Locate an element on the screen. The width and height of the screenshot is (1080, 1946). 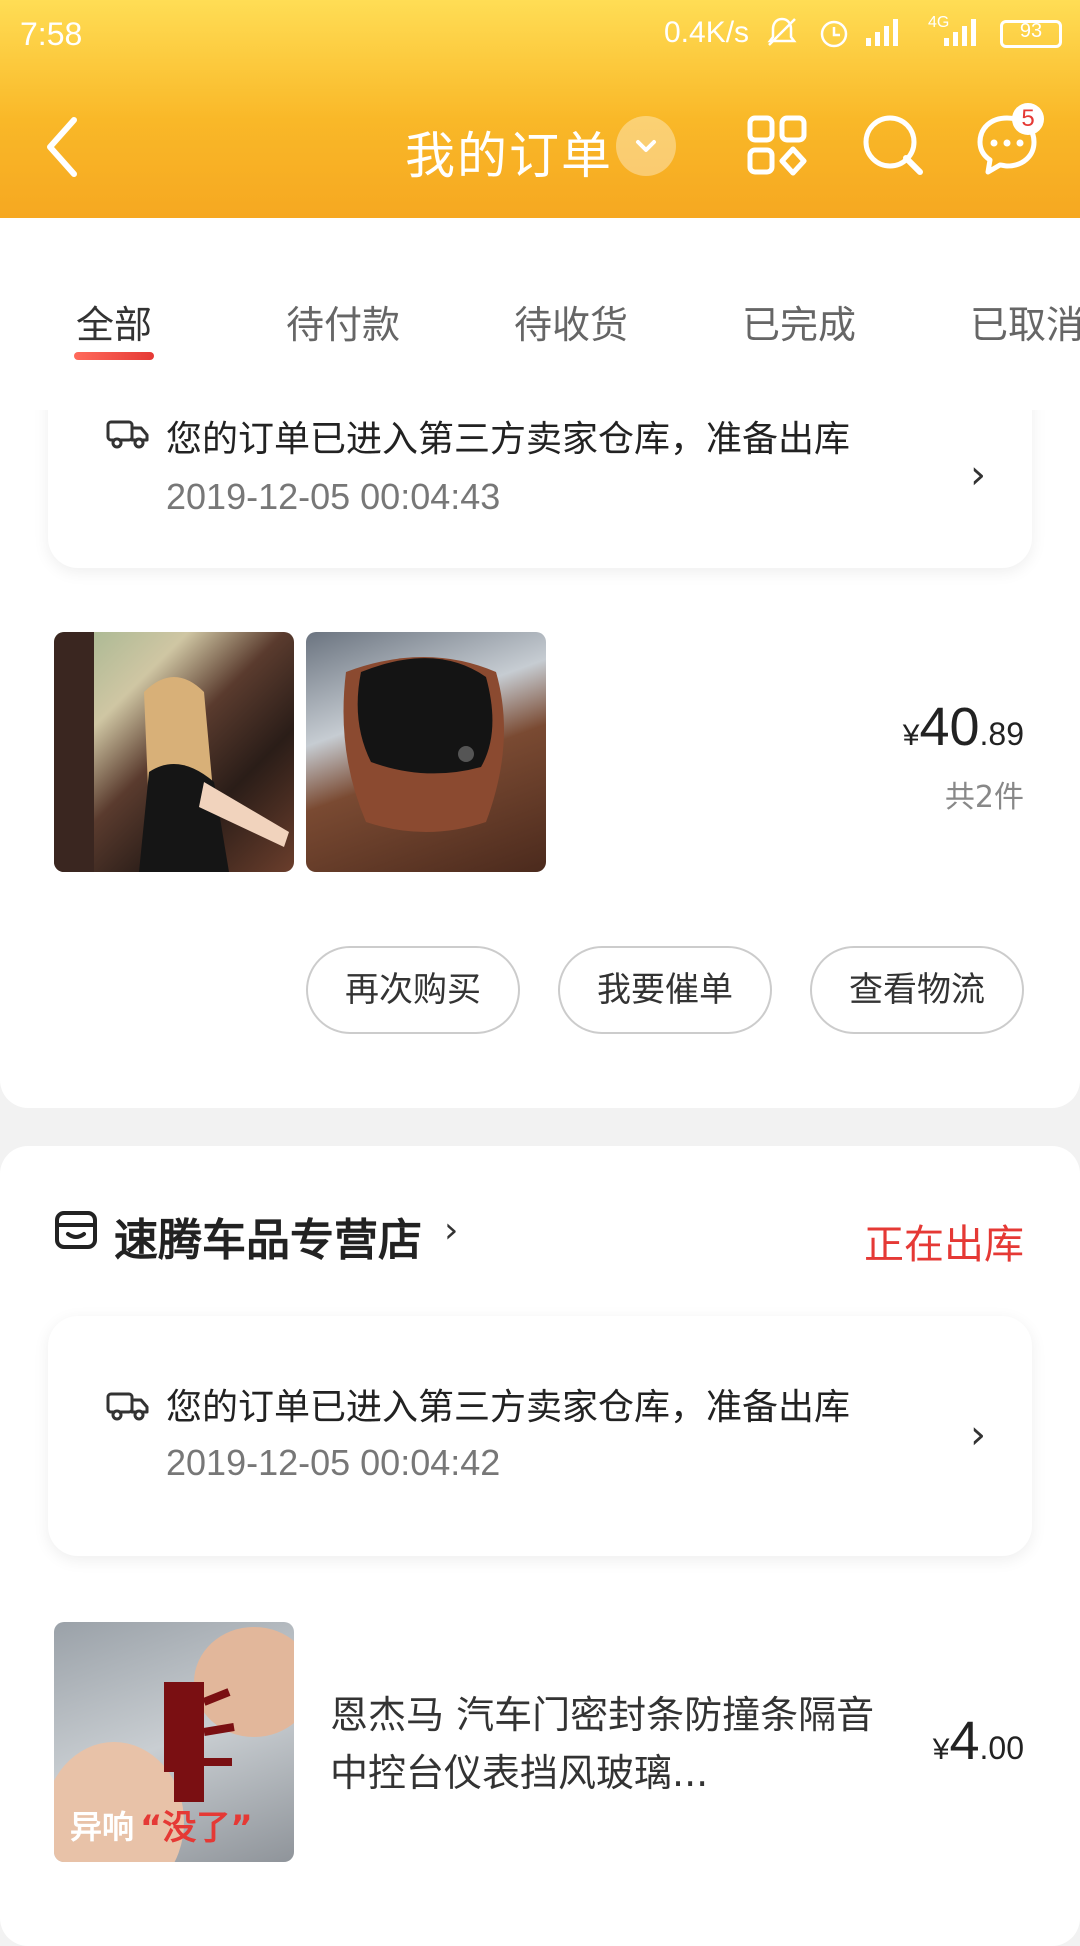
tab-completed: 已完成 is located at coordinates (799, 321).